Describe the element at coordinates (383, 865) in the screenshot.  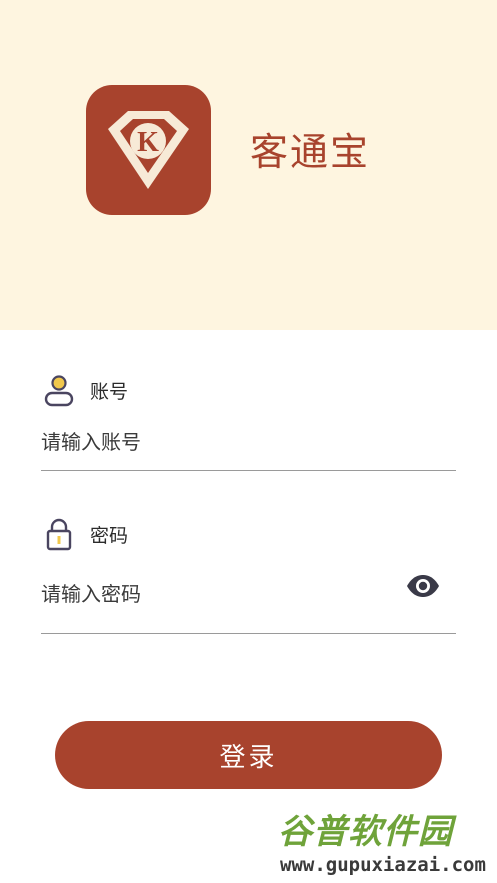
I see `watermark-url: www.gupuxiazai.com` at that location.